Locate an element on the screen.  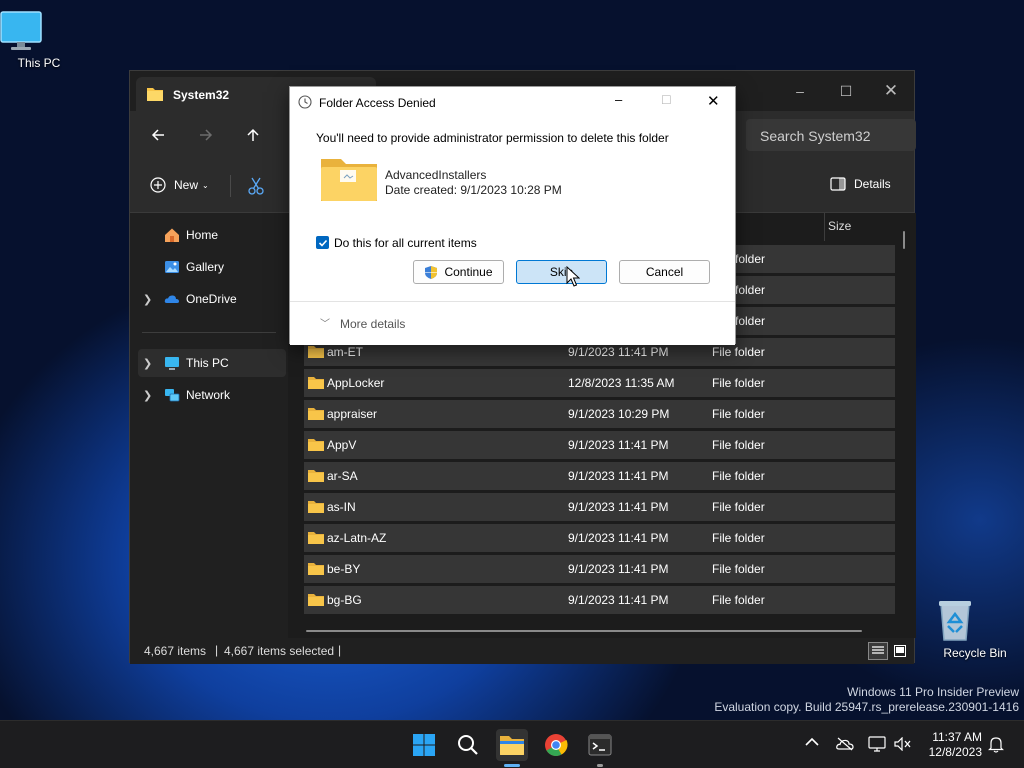
up-arrow-icon is located at coordinates (253, 134).